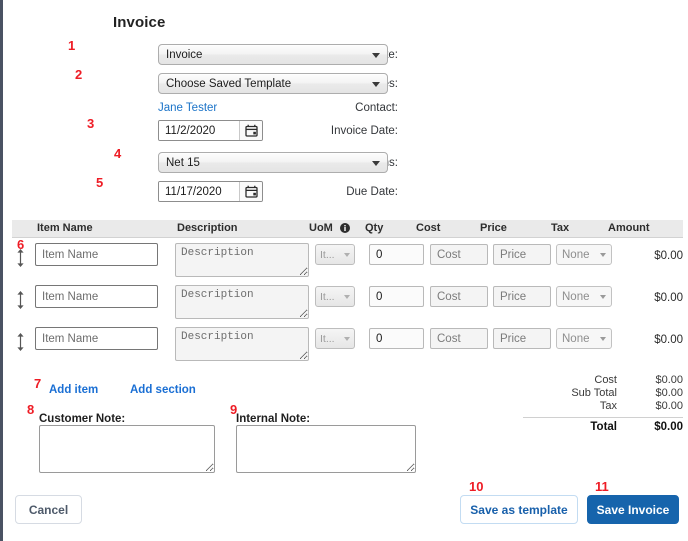 The height and width of the screenshot is (541, 688). What do you see at coordinates (118, 153) in the screenshot?
I see `annotation-4: 4` at bounding box center [118, 153].